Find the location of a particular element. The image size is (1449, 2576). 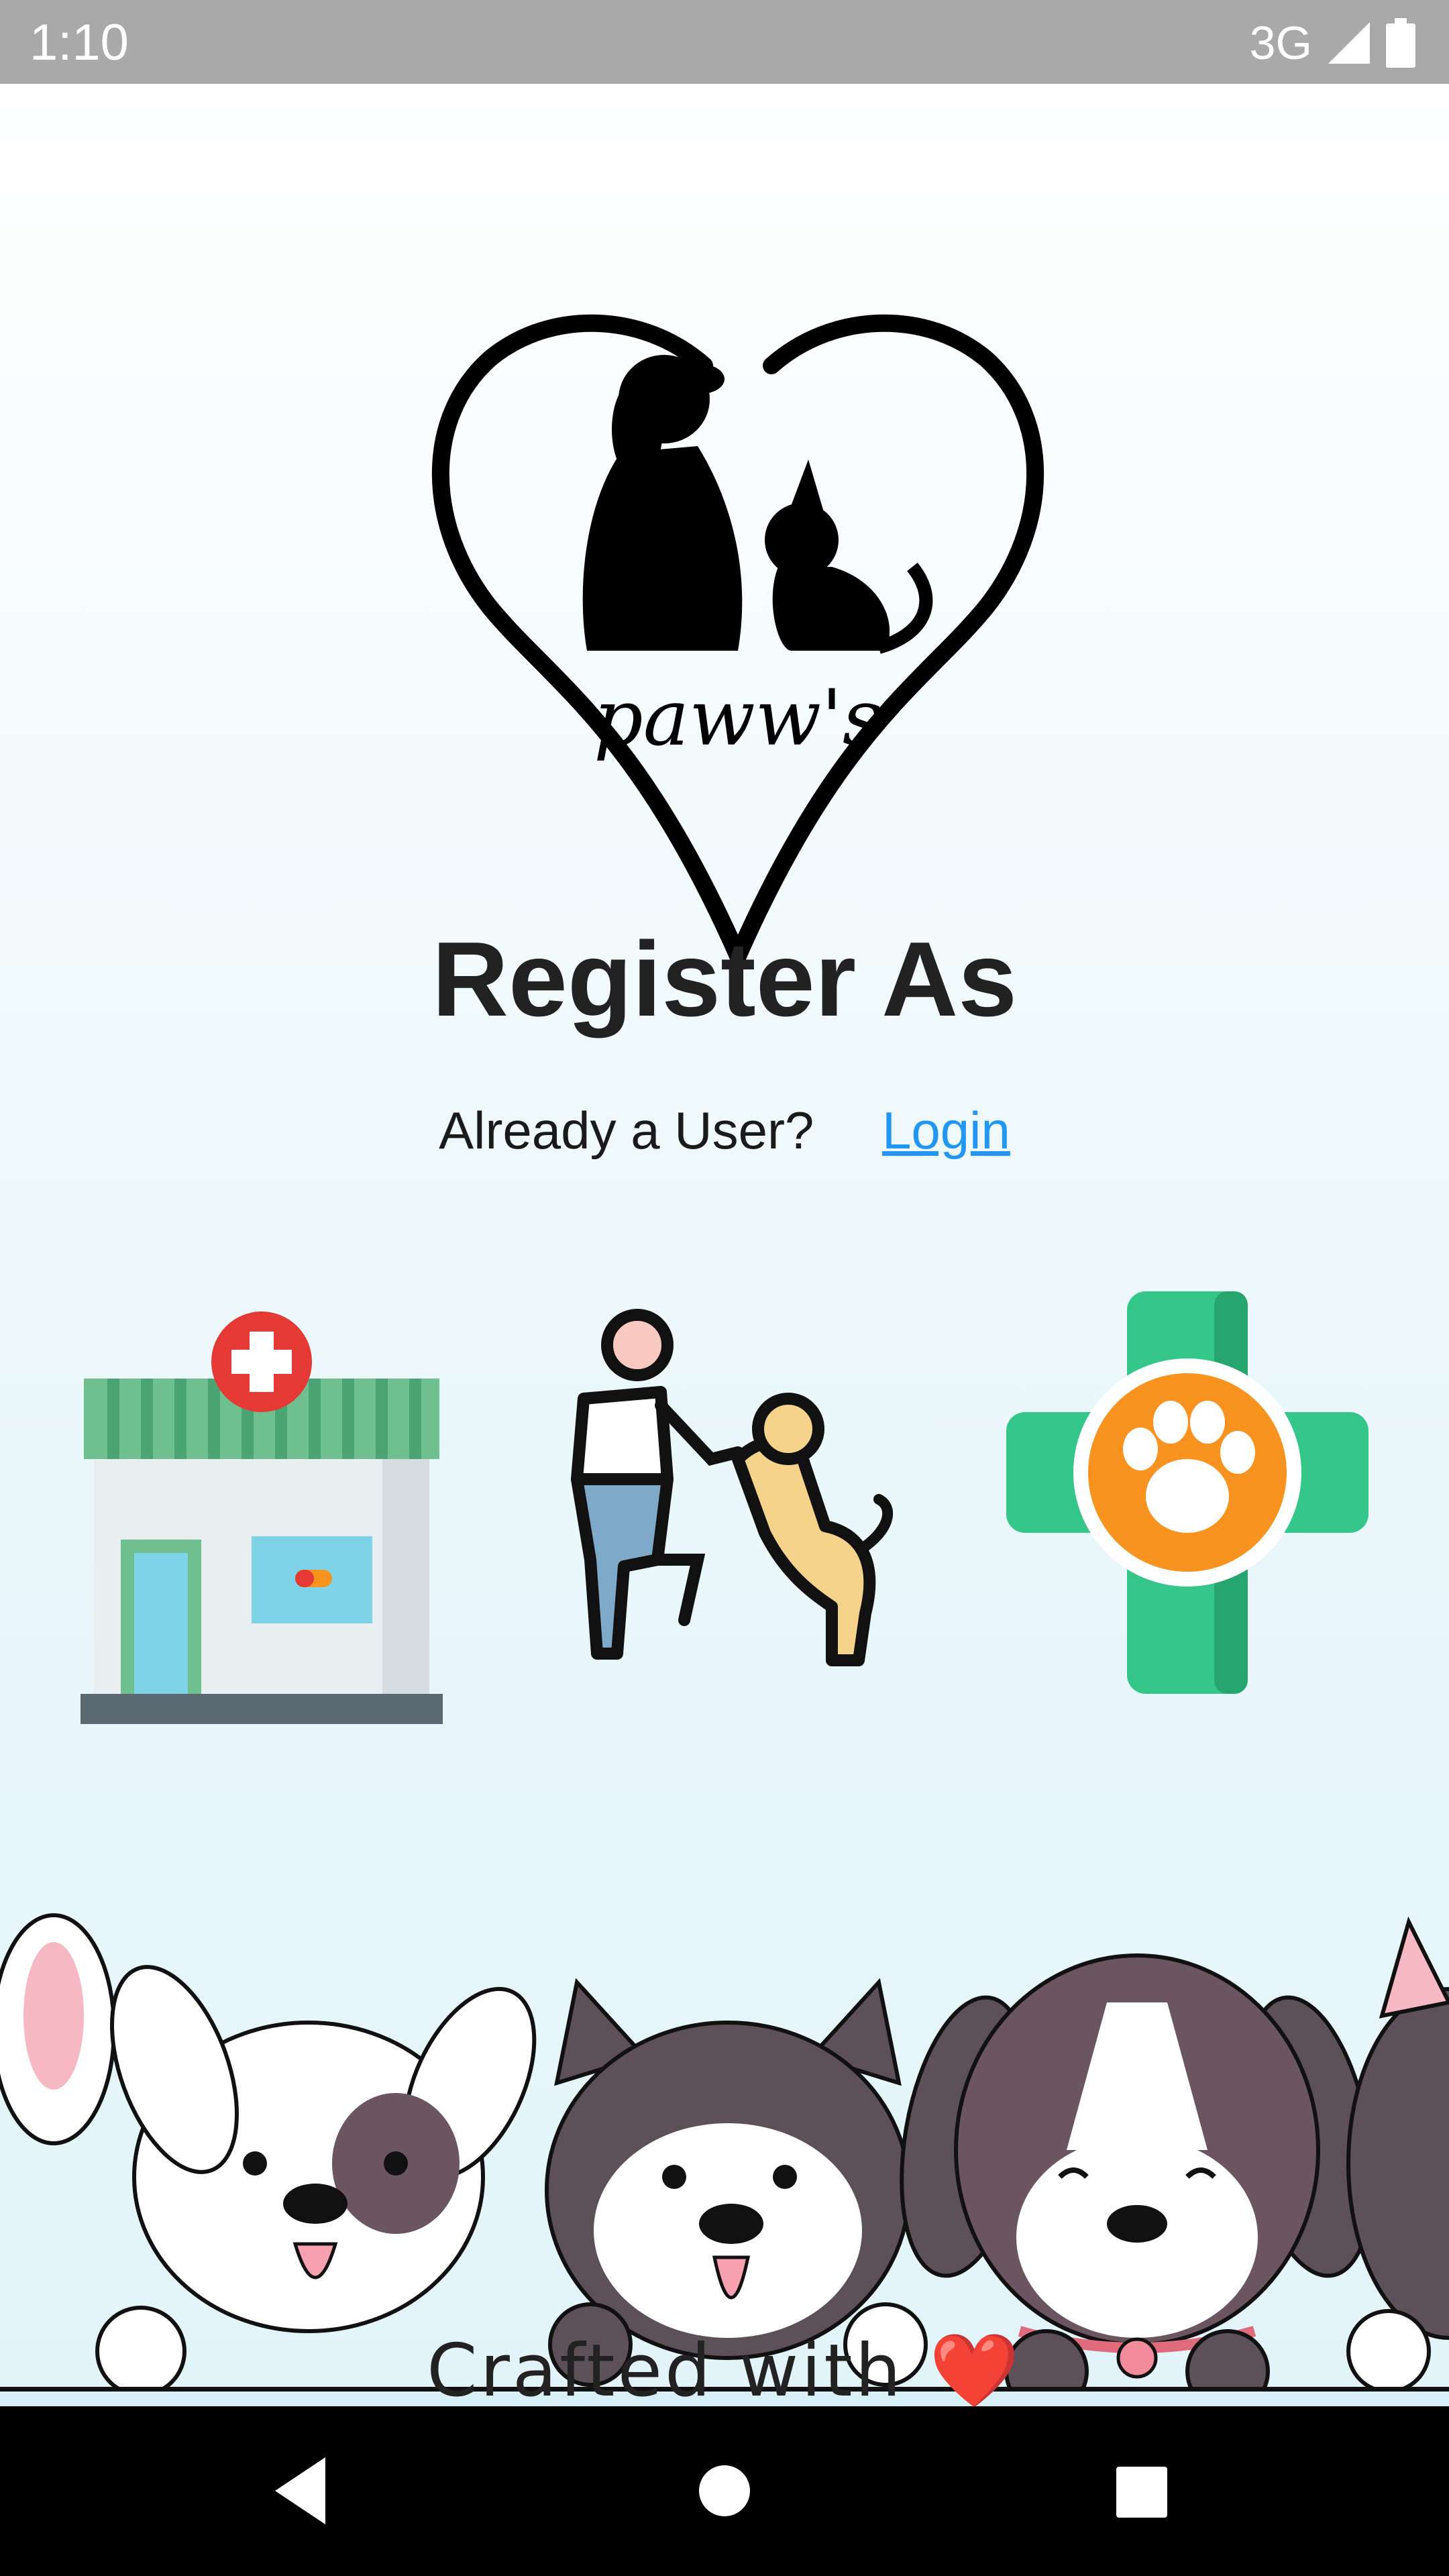

register-as-clinic-button is located at coordinates (261, 1519).